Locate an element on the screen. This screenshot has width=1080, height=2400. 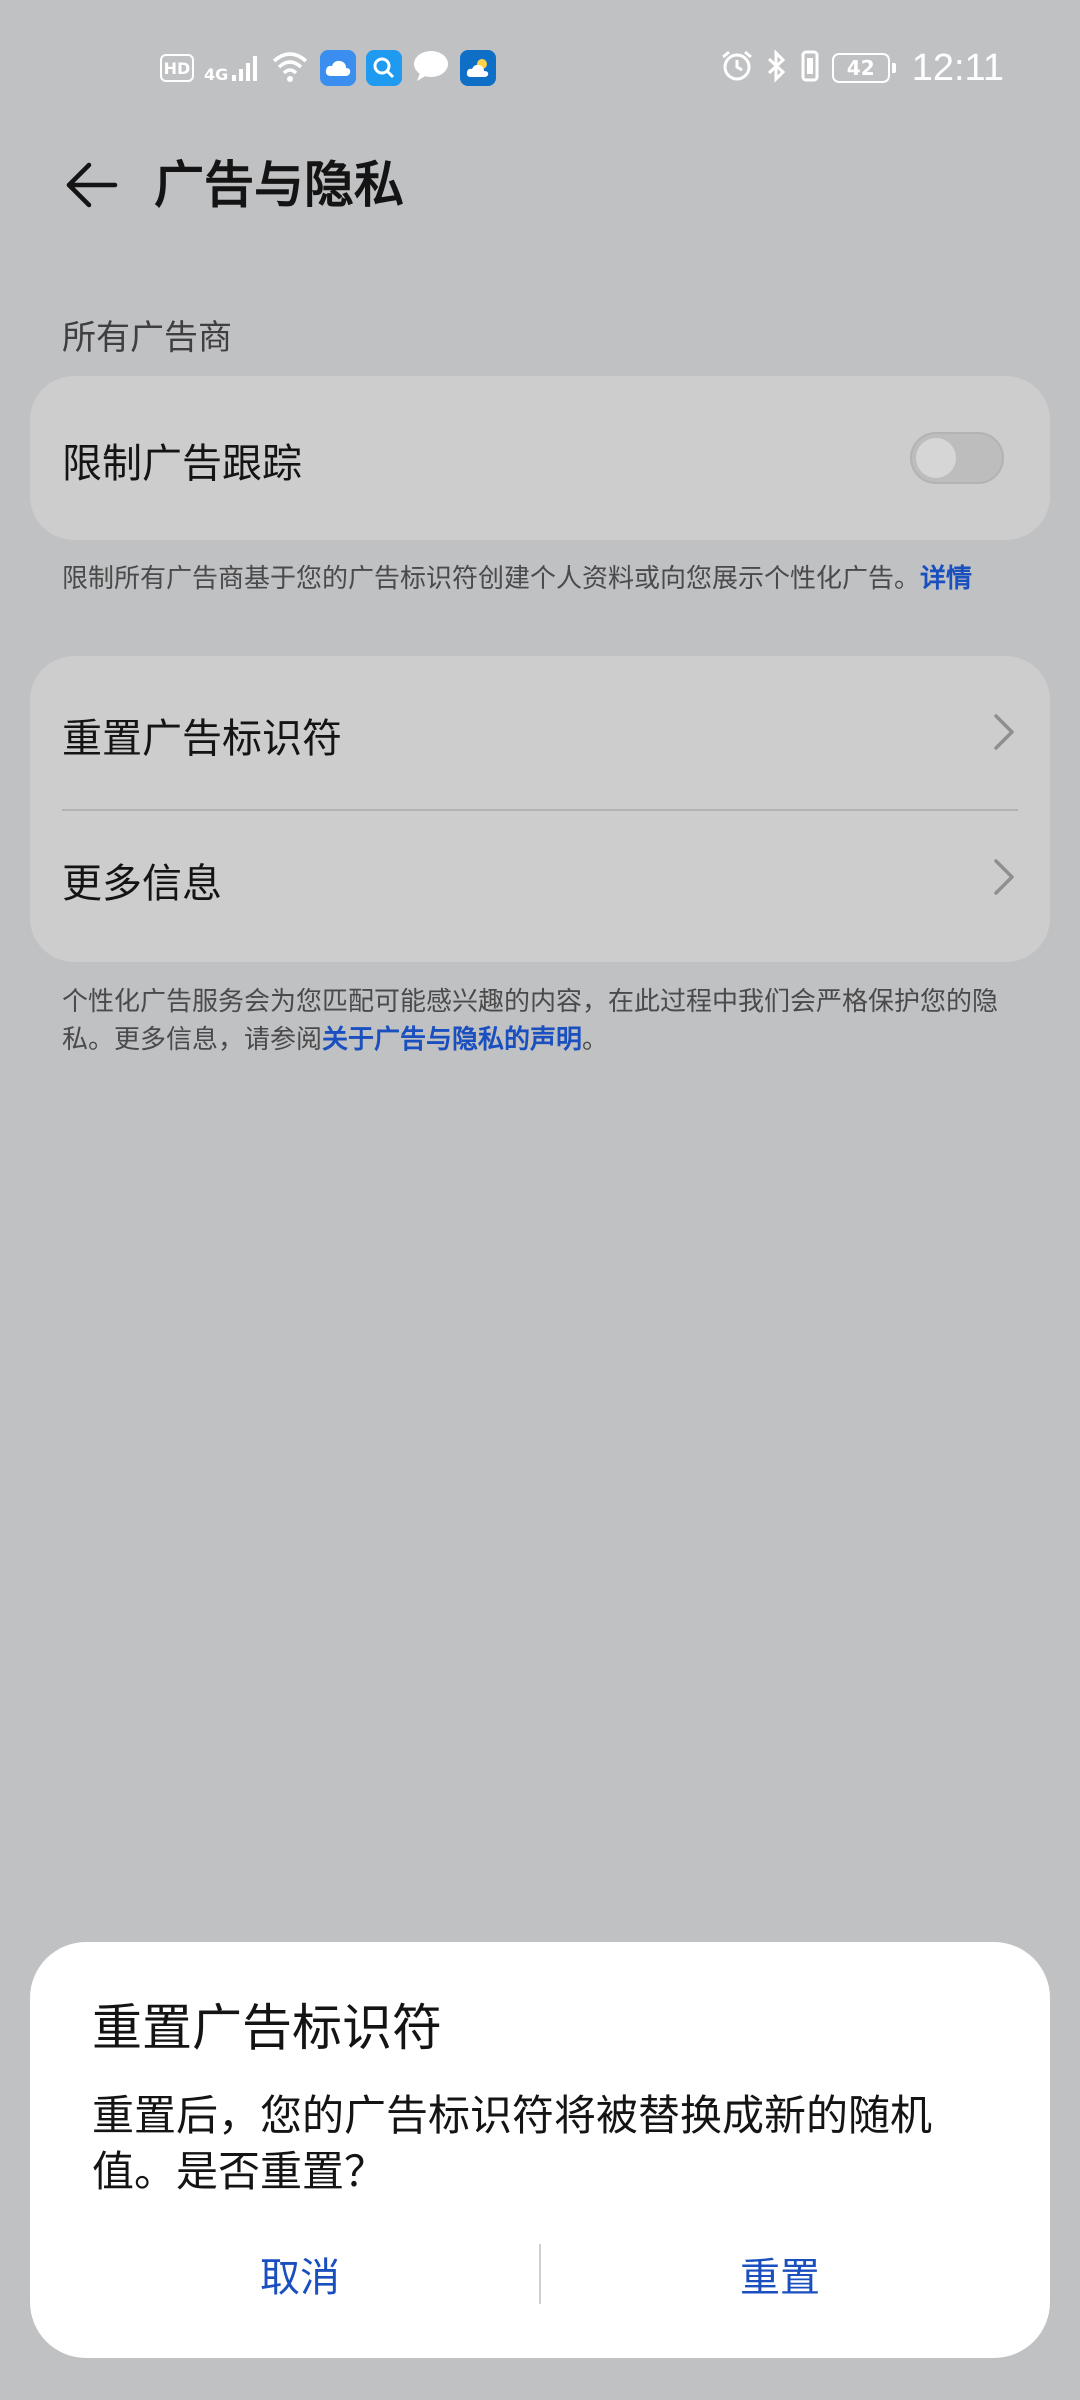
back-button is located at coordinates (91, 185).